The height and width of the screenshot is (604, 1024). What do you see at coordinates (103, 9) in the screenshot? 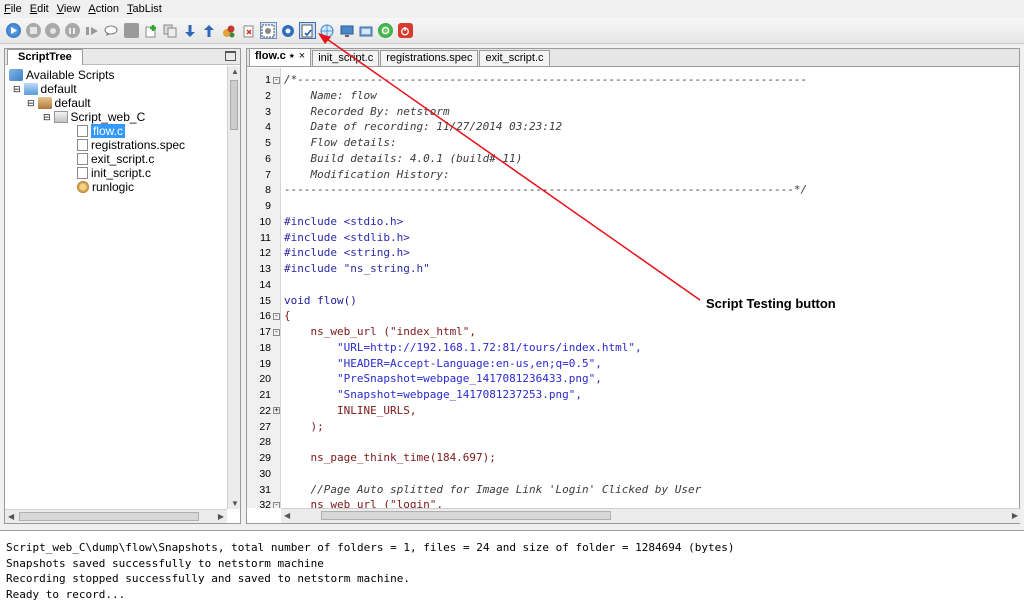
I see `menu-action: Action` at bounding box center [103, 9].